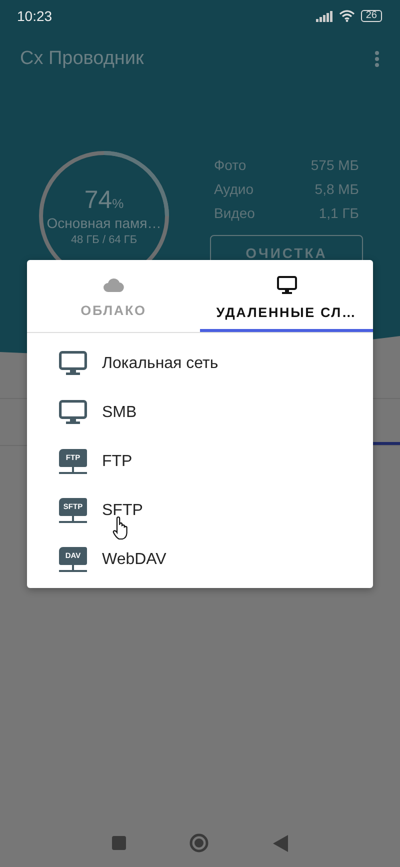  Describe the element at coordinates (324, 16) in the screenshot. I see `signal-icon` at that location.